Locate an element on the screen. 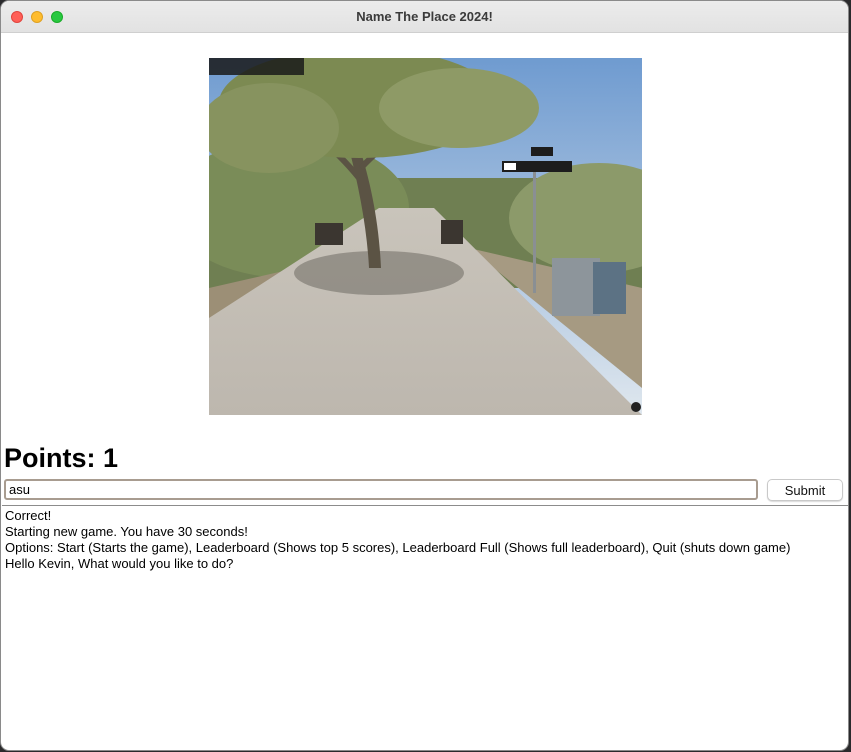  points-label: Points: 1 is located at coordinates (61, 458).